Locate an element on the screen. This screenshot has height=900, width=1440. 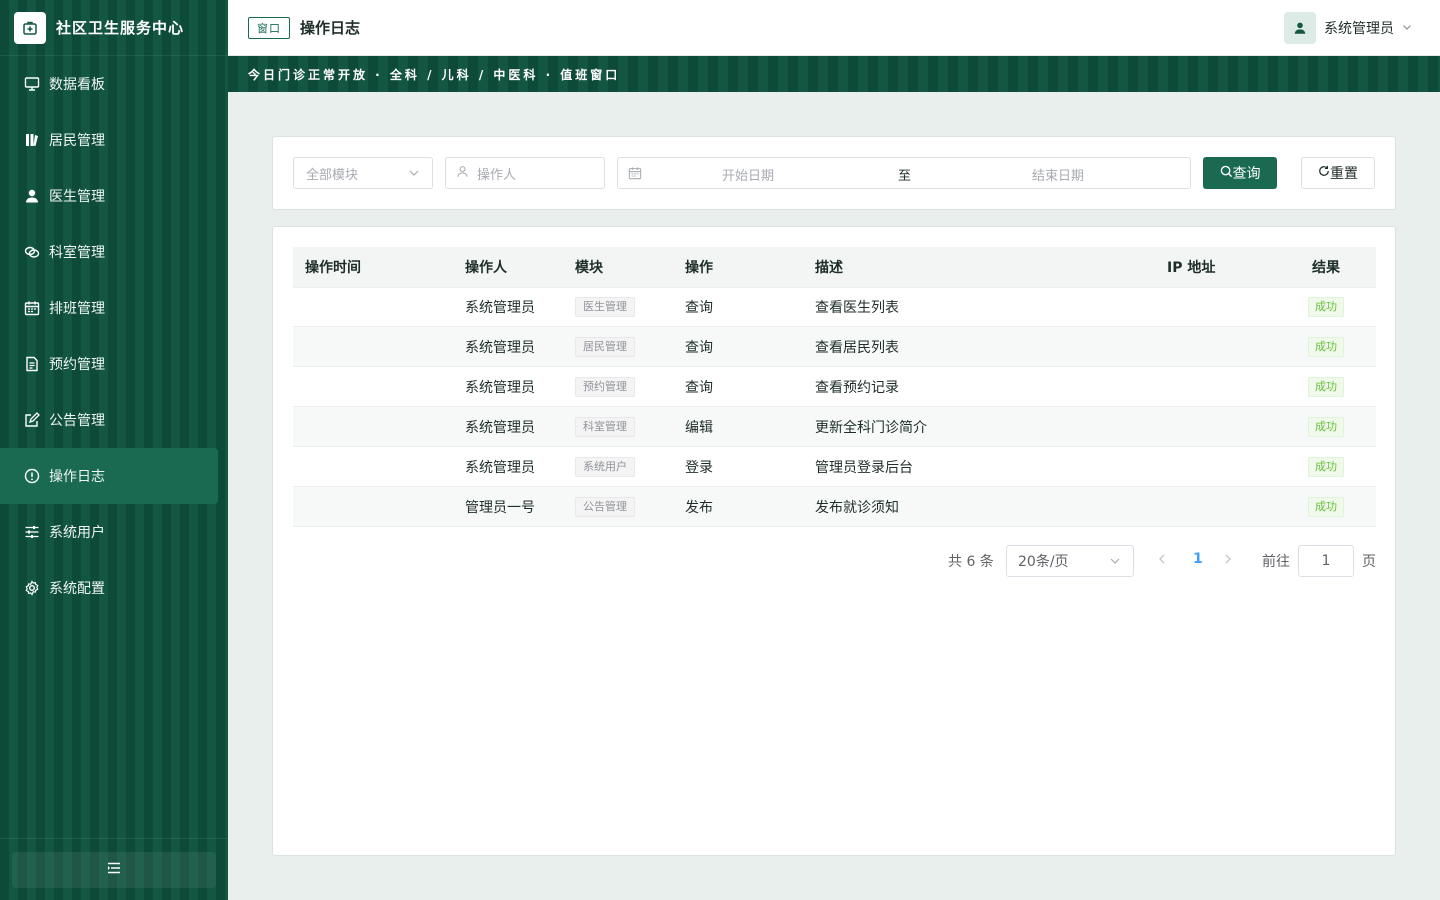
date-range-separator: 至 is located at coordinates (905, 176).